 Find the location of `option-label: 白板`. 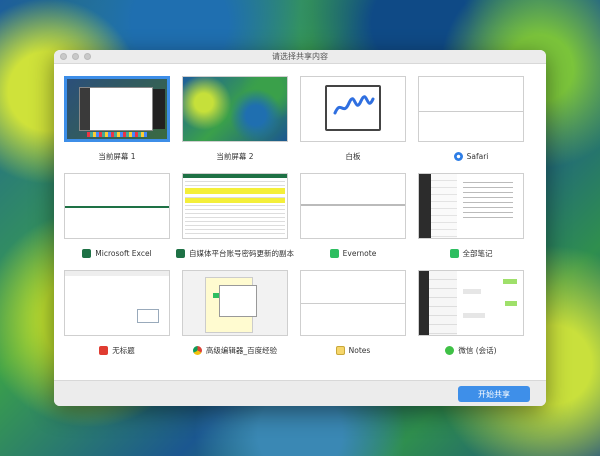

option-label: 白板 is located at coordinates (353, 156).